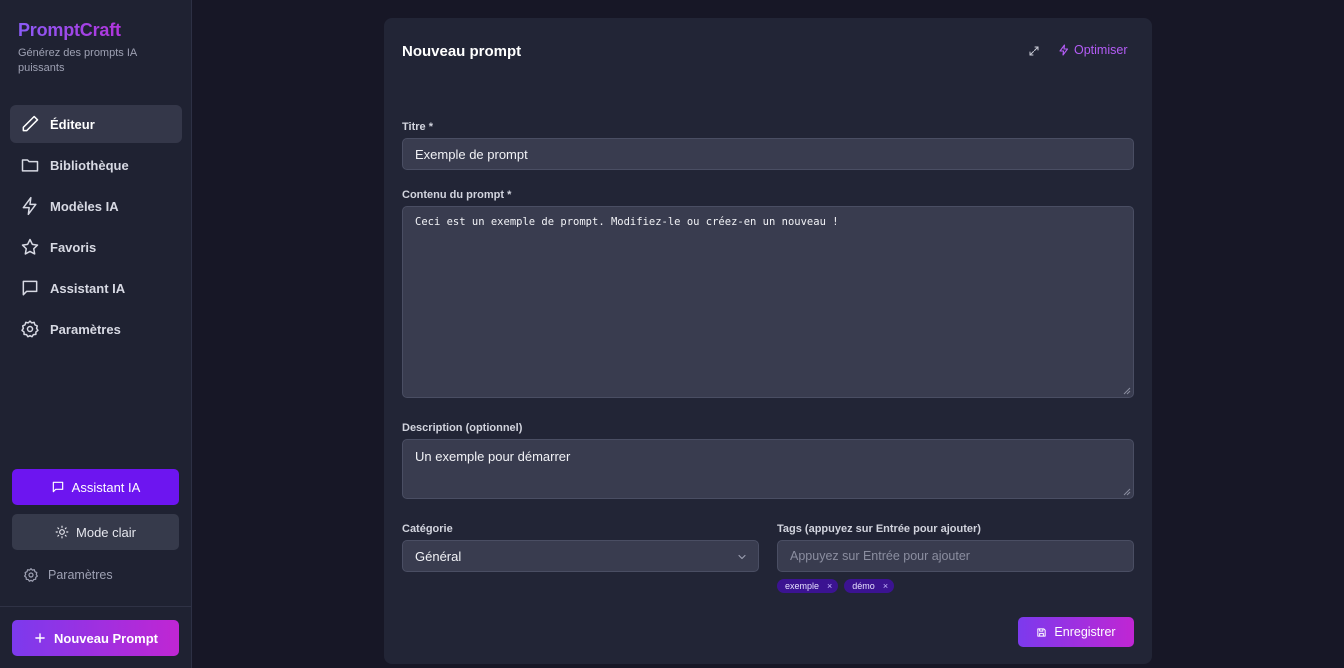 The height and width of the screenshot is (668, 1344). Describe the element at coordinates (89, 165) in the screenshot. I see `sidebar-item-label: Bibliothèque` at that location.